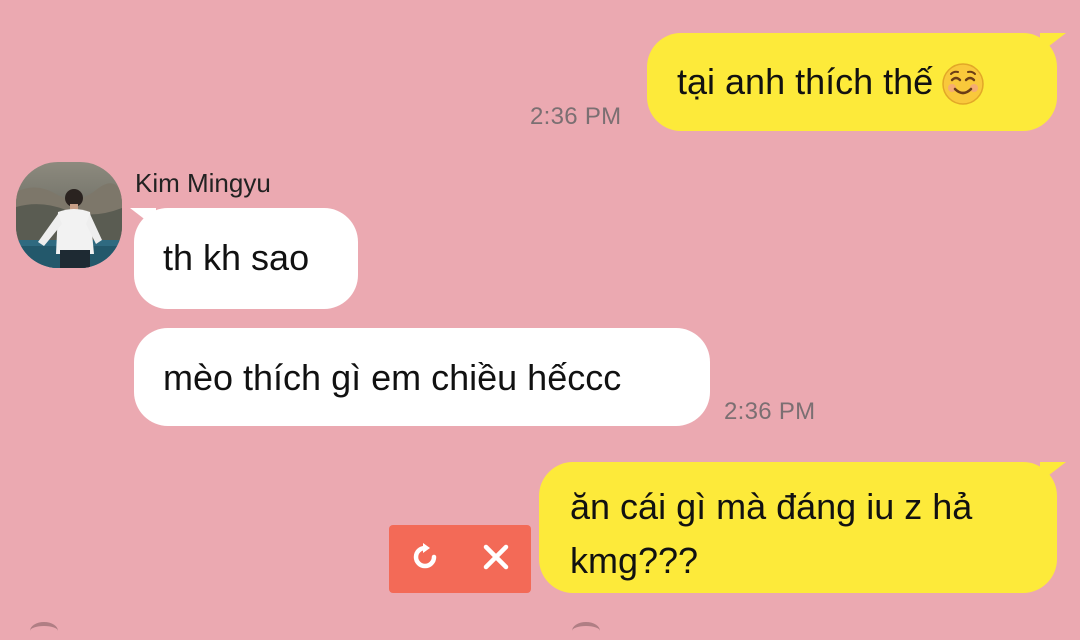  What do you see at coordinates (634, 560) in the screenshot?
I see `message-text-line: kmg???` at bounding box center [634, 560].